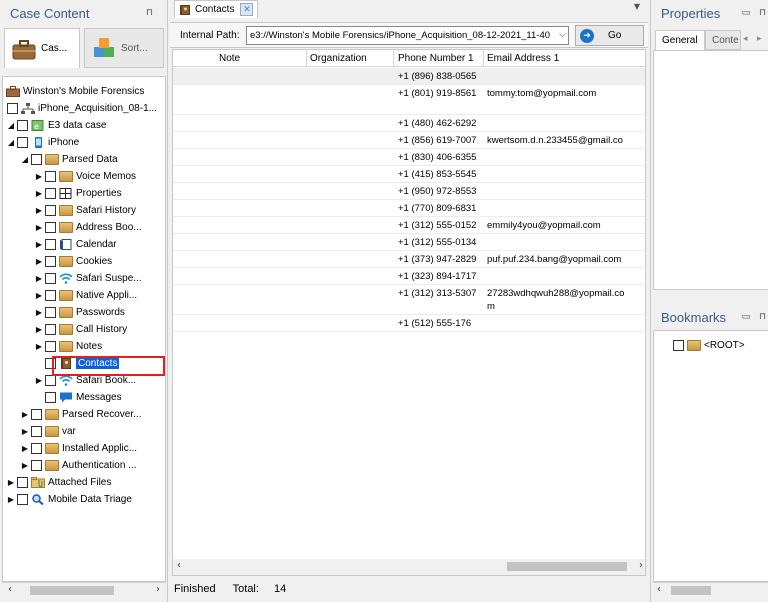 The height and width of the screenshot is (602, 768). I want to click on table-row: +1 (801) 919-8561 tommy.tom@yopmail.com, so click(409, 100).